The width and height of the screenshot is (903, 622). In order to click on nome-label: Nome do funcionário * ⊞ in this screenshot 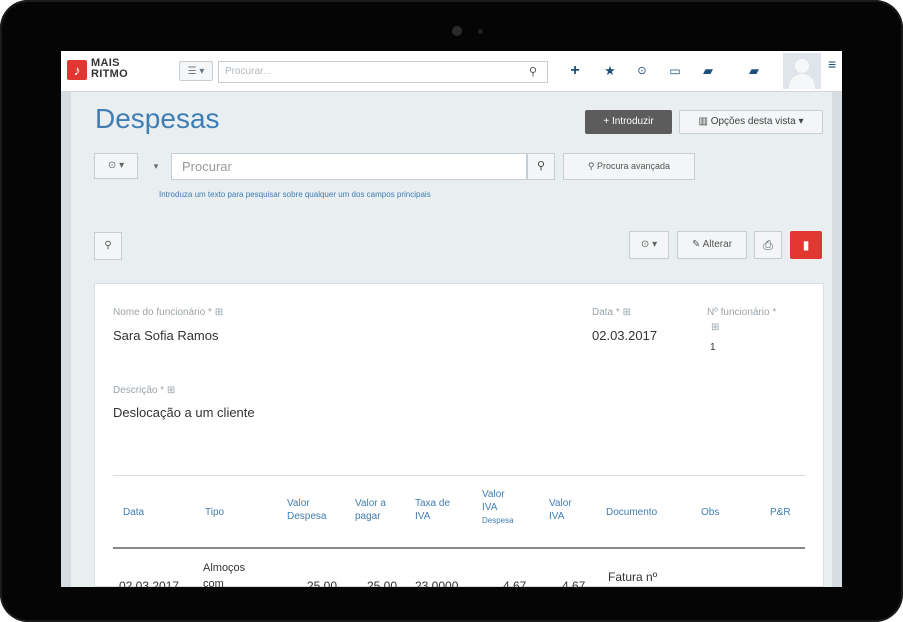, I will do `click(168, 312)`.